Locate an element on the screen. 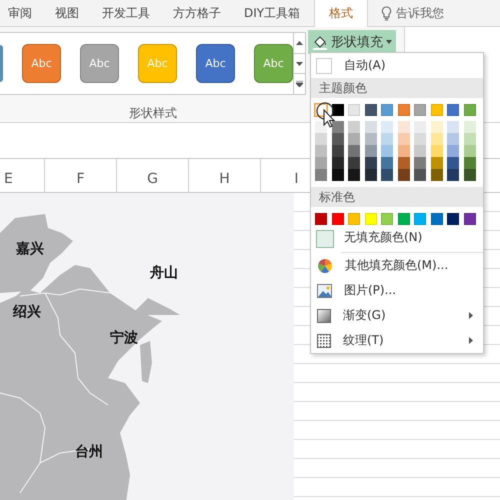 This screenshot has height=500, width=500. column-header: F is located at coordinates (81, 175).